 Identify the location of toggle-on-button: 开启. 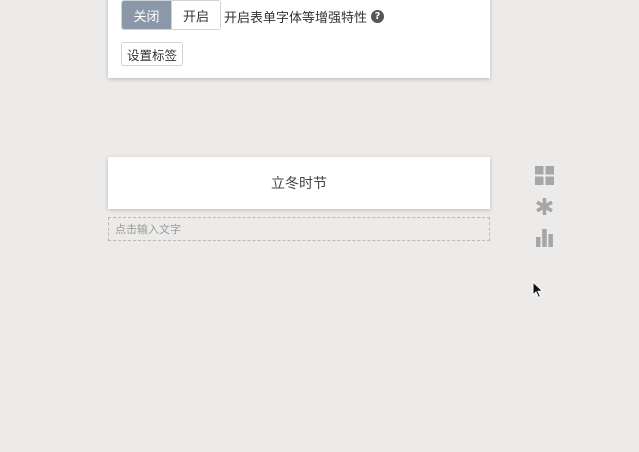
(195, 15).